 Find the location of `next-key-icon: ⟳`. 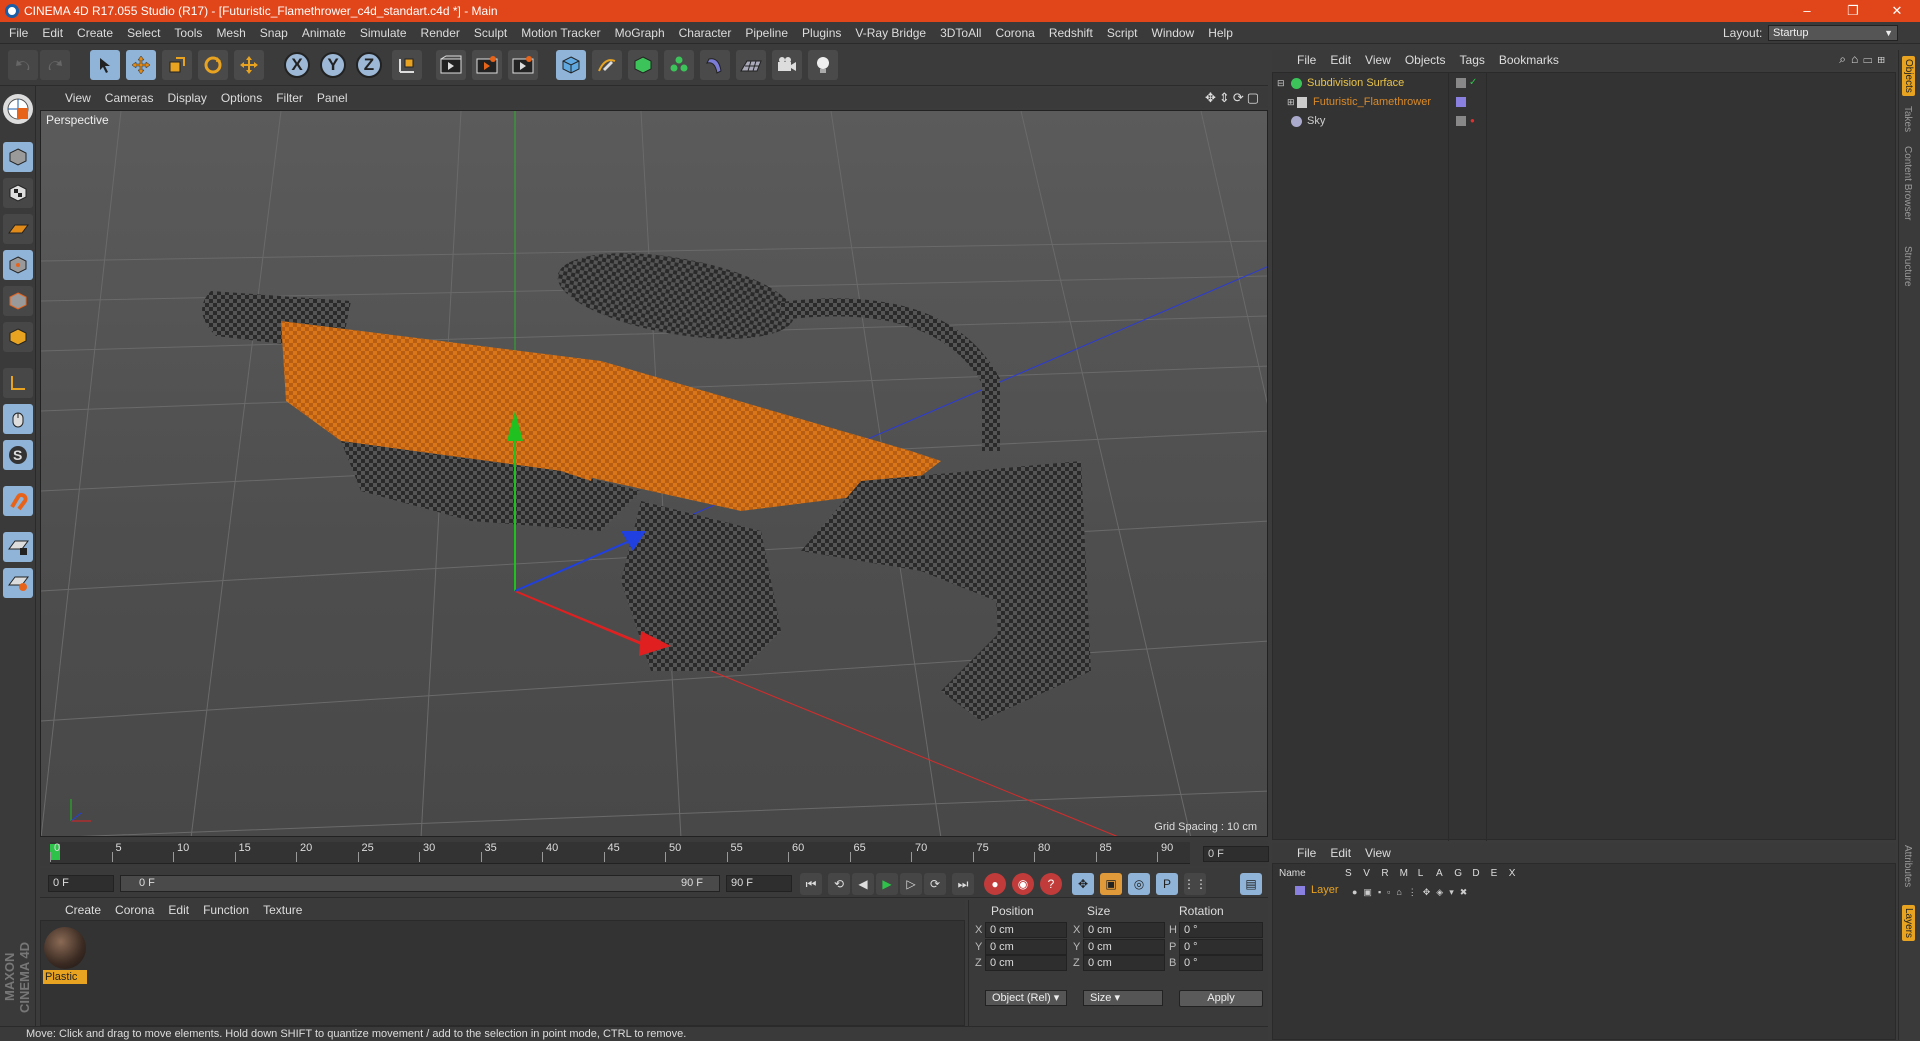

next-key-icon: ⟳ is located at coordinates (935, 884).